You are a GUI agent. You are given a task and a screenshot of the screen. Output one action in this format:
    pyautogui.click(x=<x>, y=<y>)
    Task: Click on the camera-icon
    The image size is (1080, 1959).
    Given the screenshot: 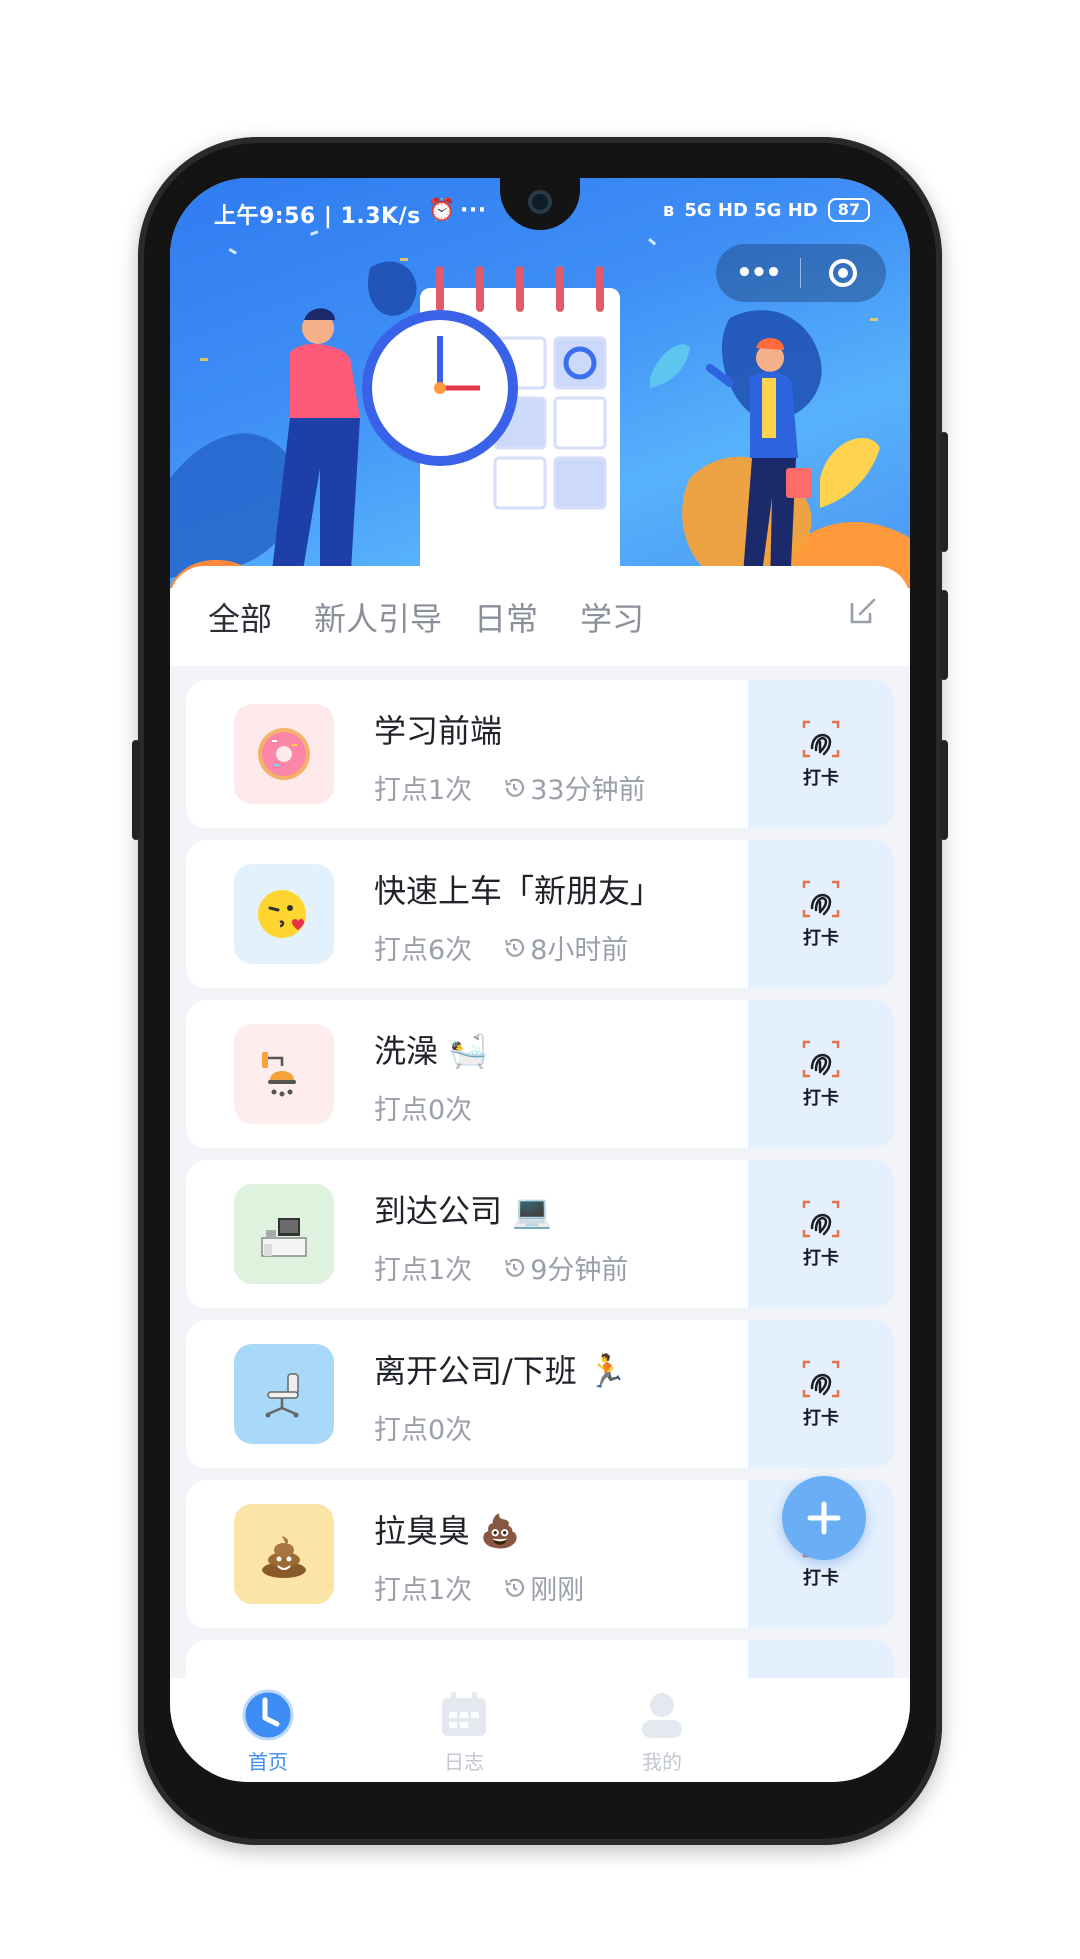 What is the action you would take?
    pyautogui.click(x=540, y=202)
    